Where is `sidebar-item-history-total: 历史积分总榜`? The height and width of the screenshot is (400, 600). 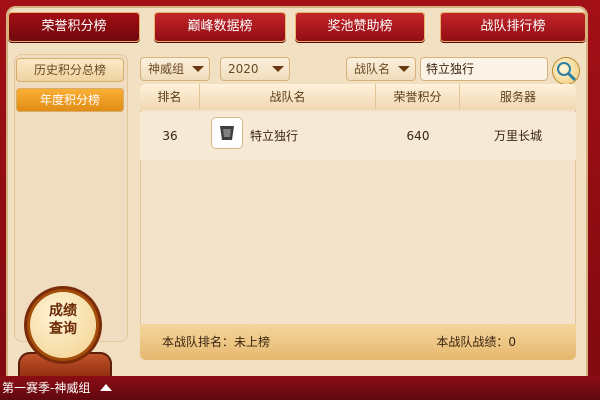 sidebar-item-history-total: 历史积分总榜 is located at coordinates (70, 70).